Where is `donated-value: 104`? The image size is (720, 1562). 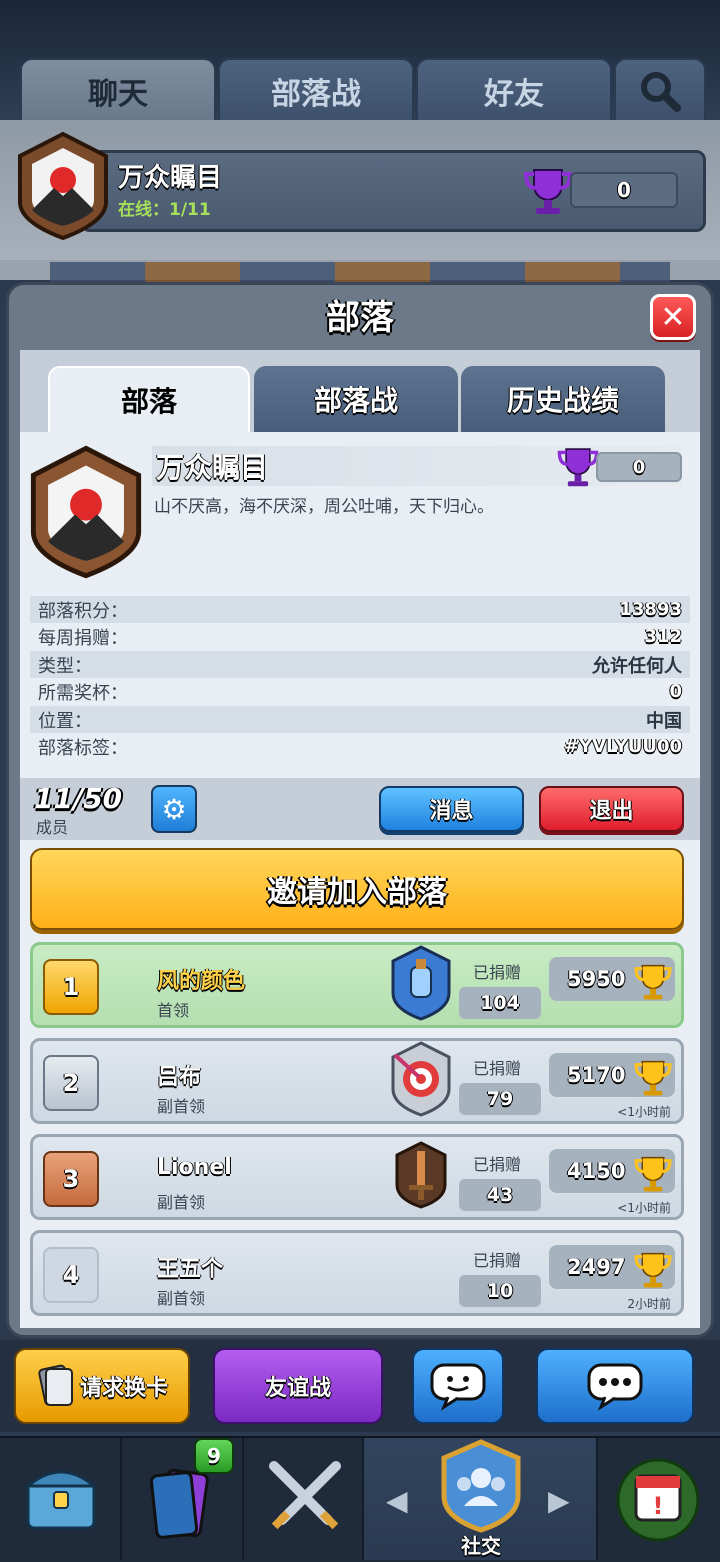 donated-value: 104 is located at coordinates (500, 1003).